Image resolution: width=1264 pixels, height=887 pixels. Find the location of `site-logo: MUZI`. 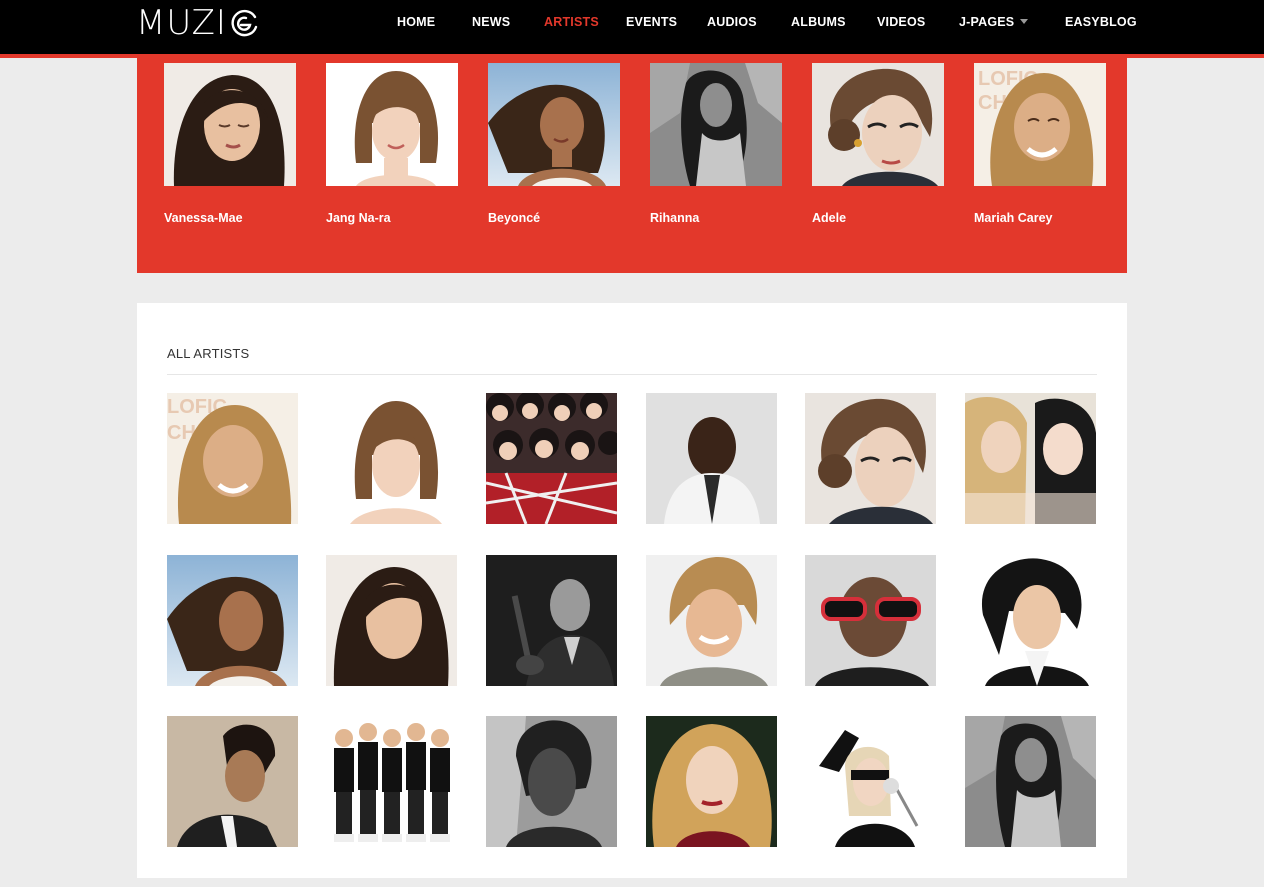

site-logo: MUZI is located at coordinates (197, 23).